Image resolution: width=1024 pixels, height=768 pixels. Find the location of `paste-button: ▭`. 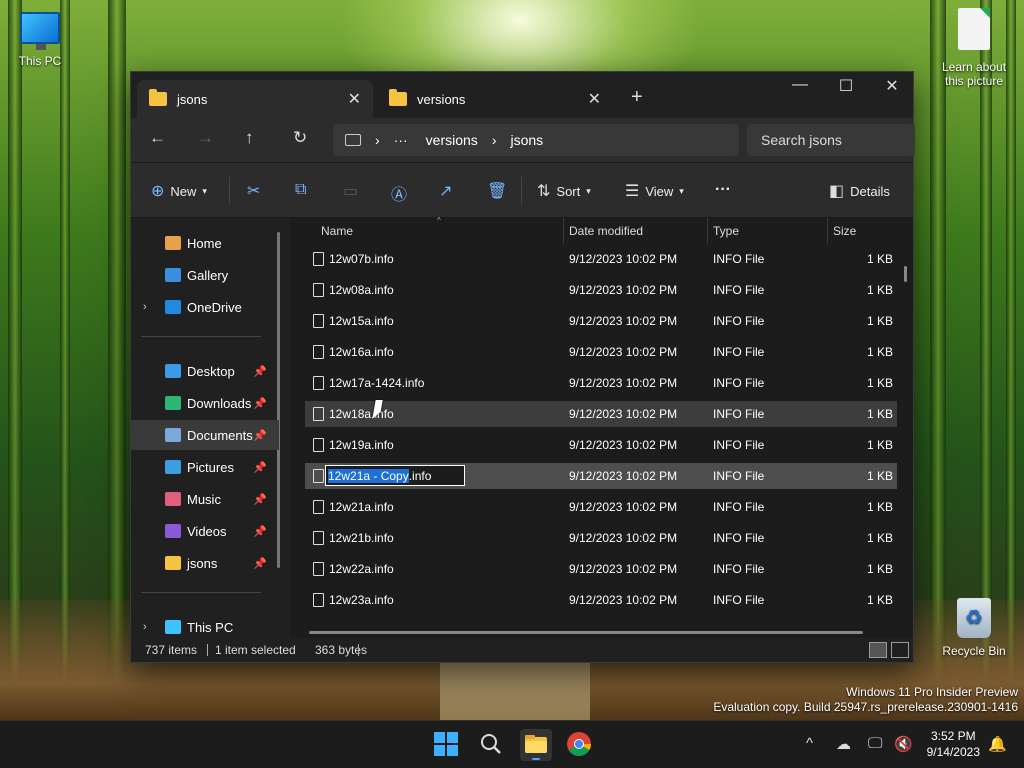

paste-button: ▭ is located at coordinates (350, 191).